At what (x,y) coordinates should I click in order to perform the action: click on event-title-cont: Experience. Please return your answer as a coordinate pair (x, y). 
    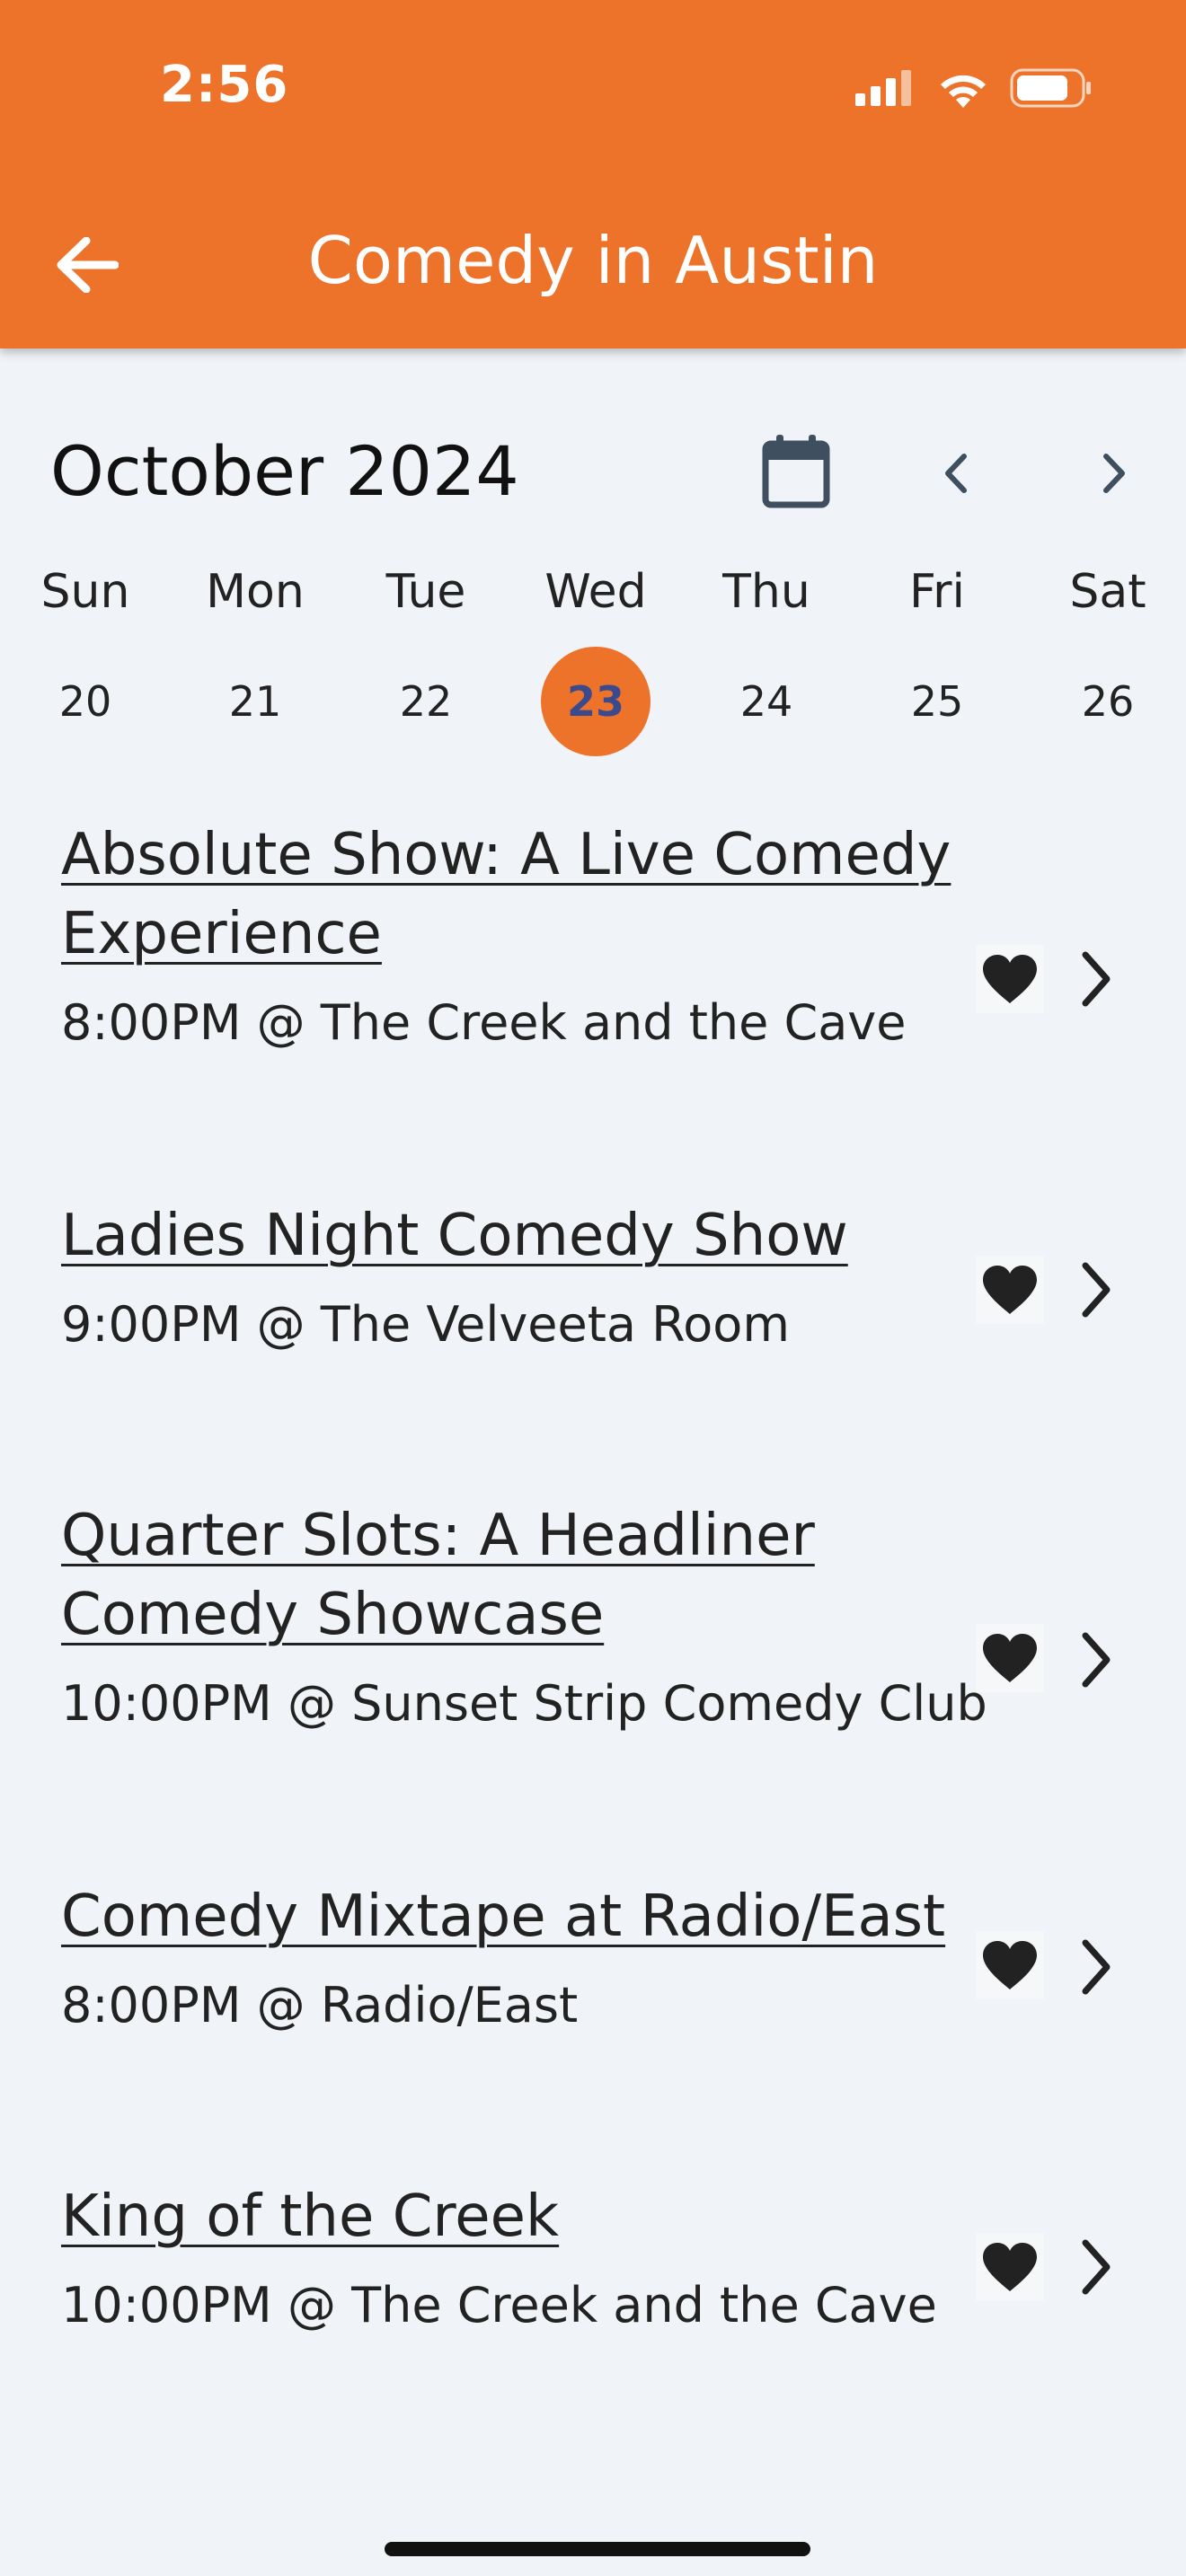
    Looking at the image, I should click on (524, 934).